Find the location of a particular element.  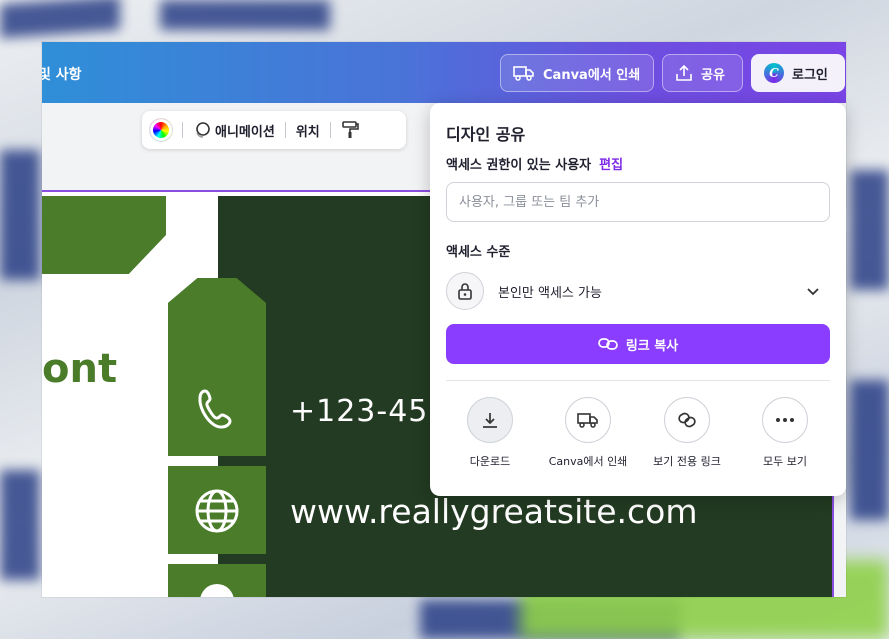

copy-link-button: 링크 복사 is located at coordinates (638, 344).